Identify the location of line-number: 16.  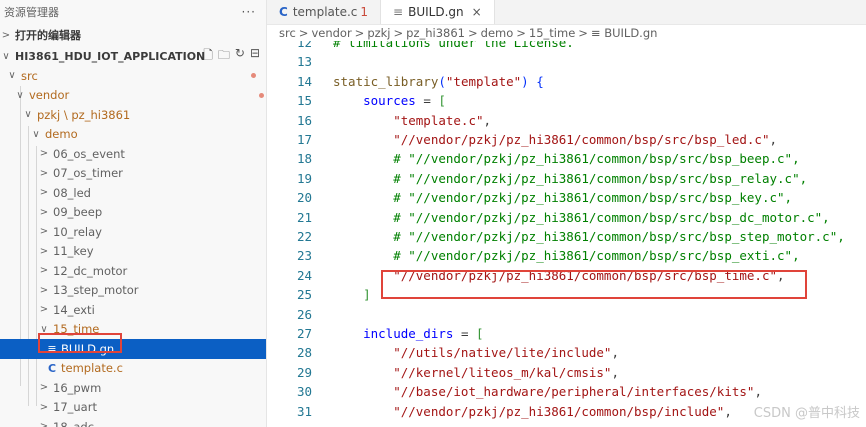
(304, 120).